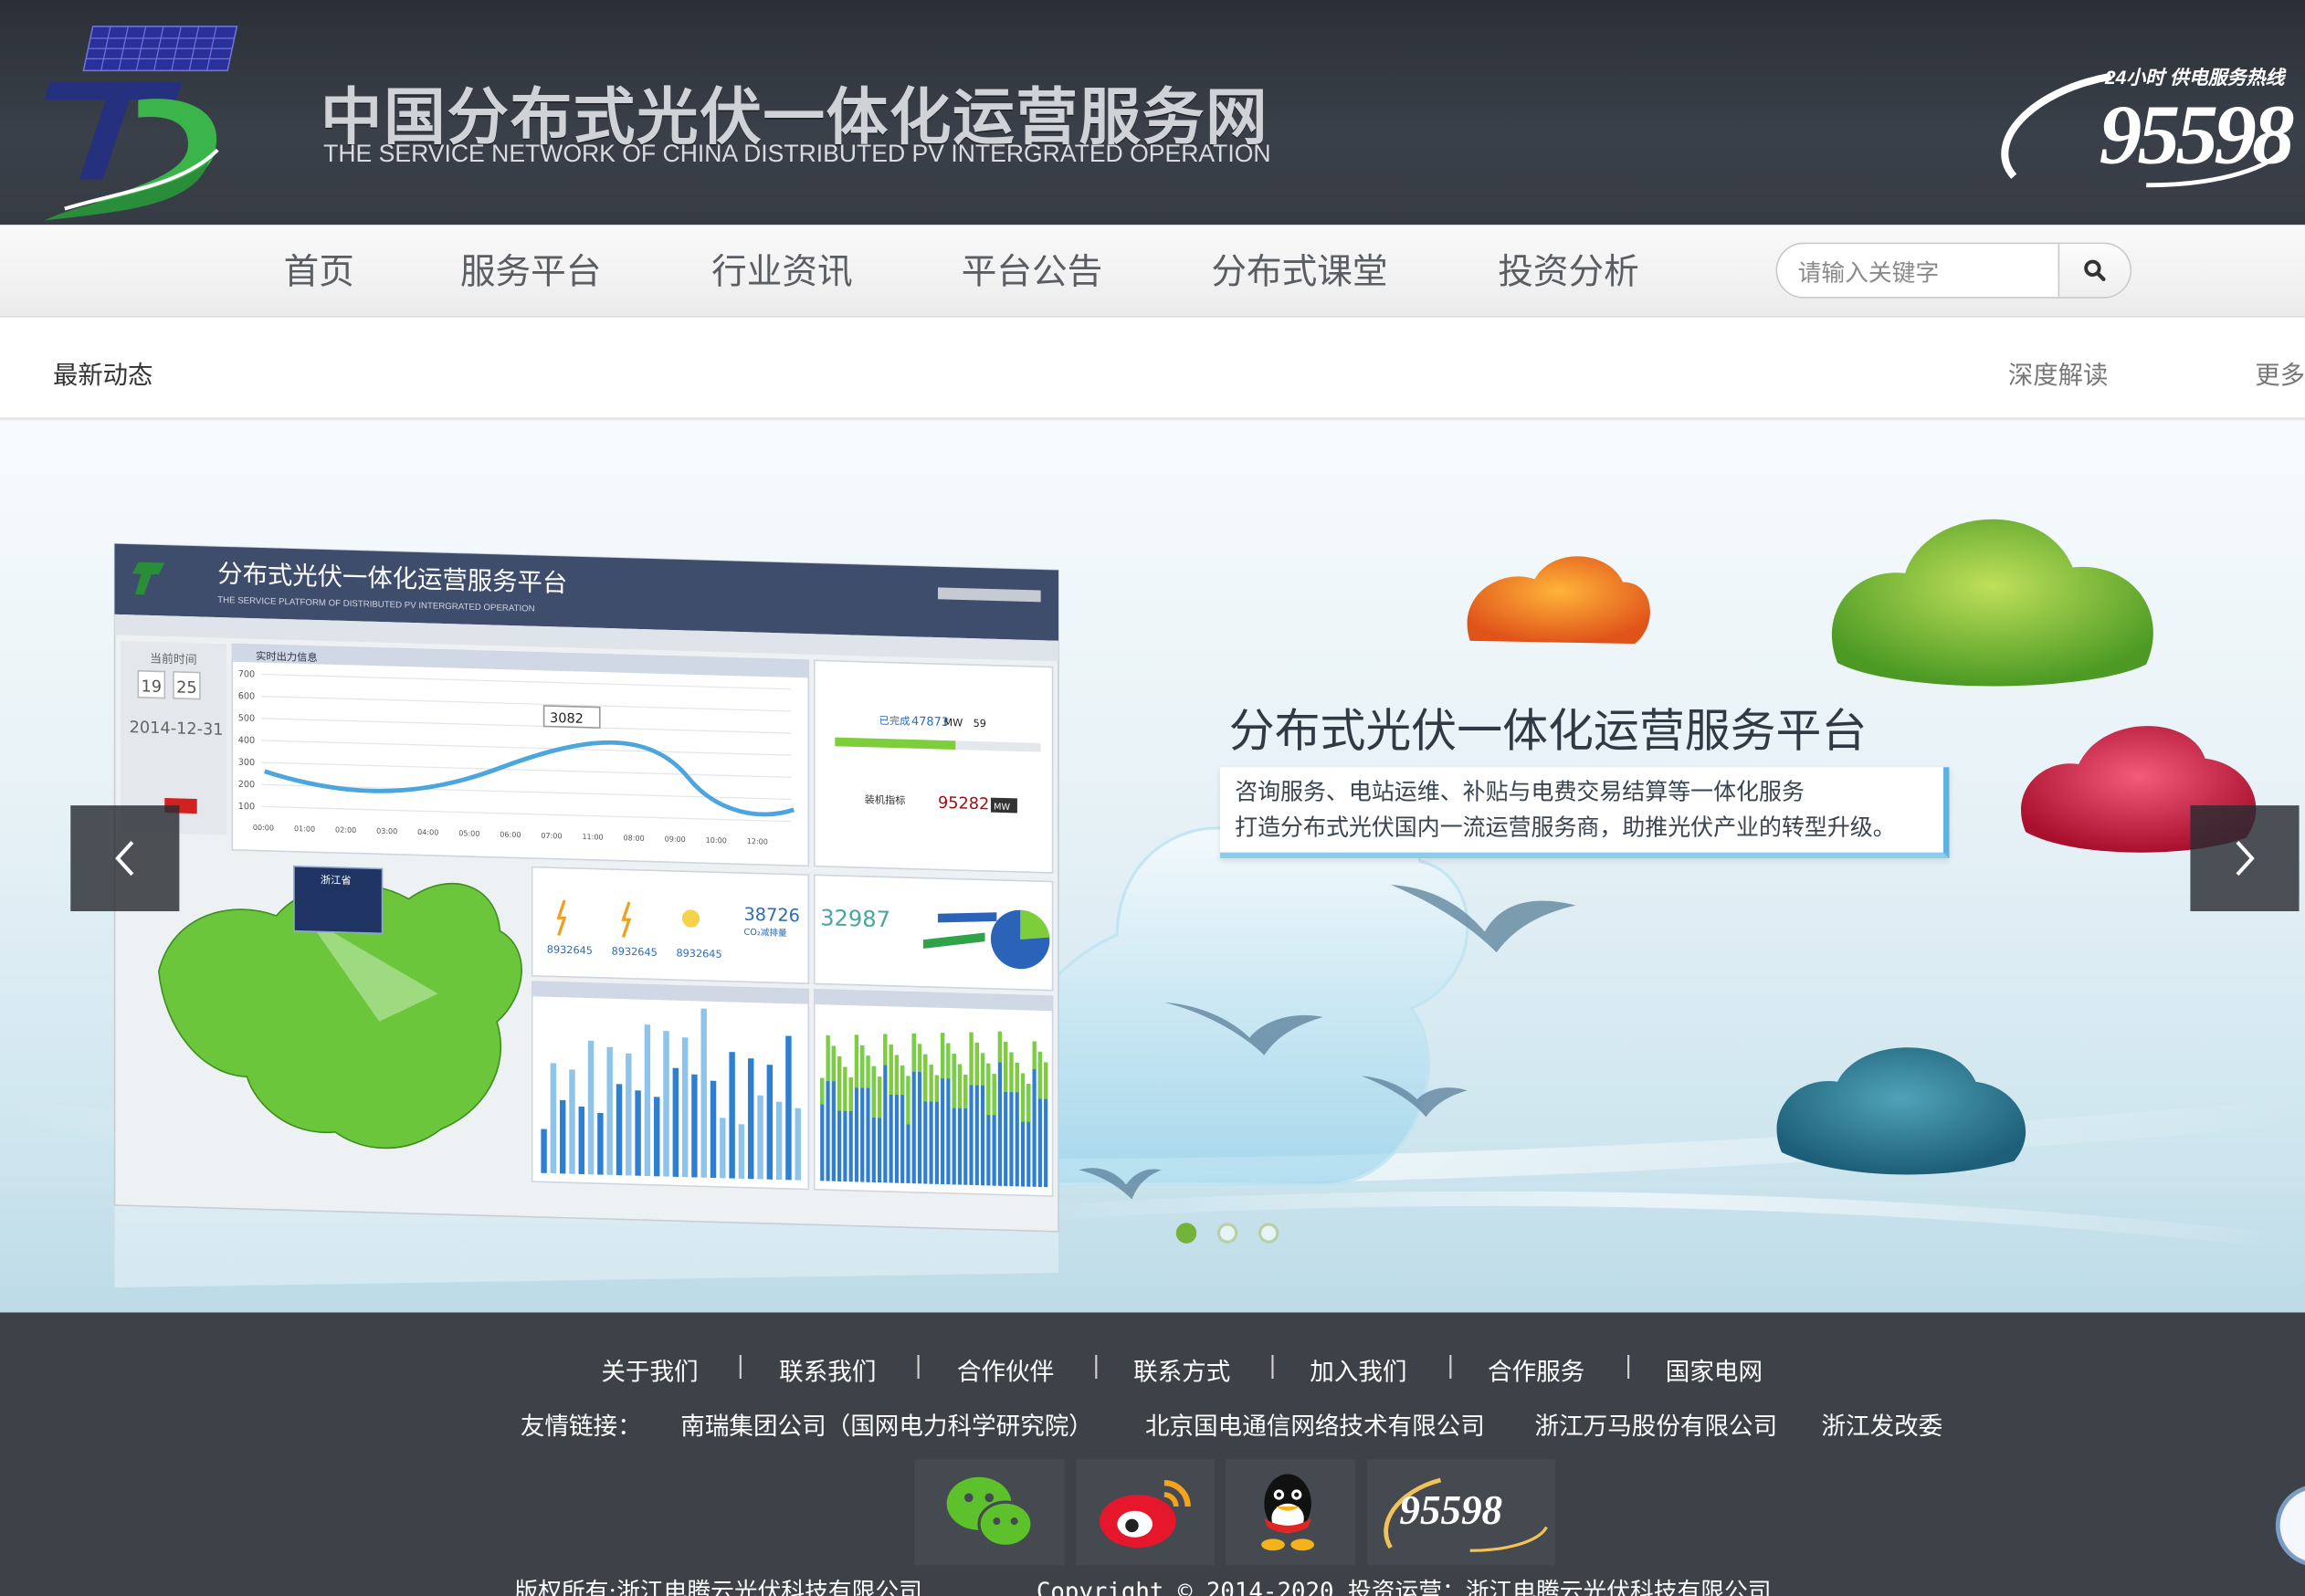  Describe the element at coordinates (698, 953) in the screenshot. I see `svg-text: 8932645` at that location.